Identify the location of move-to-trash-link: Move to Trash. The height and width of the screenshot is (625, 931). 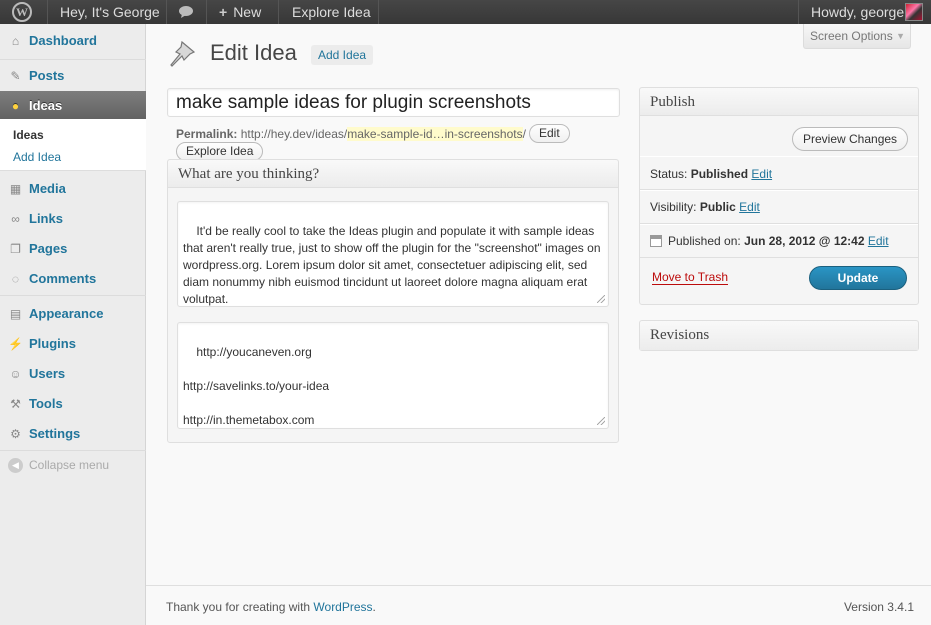
(690, 277).